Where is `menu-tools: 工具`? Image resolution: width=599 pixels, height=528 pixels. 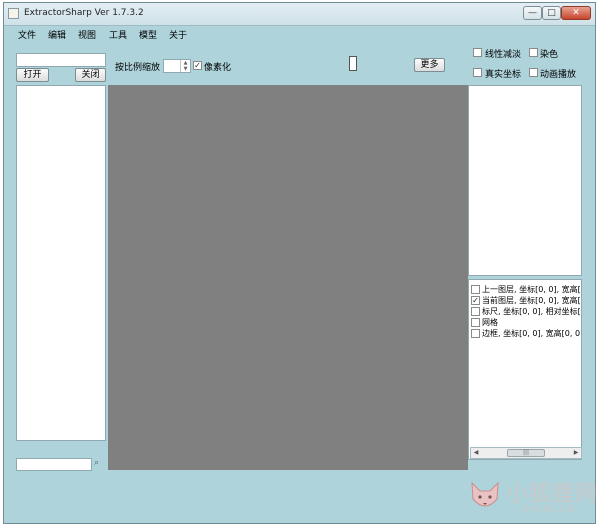
menu-tools: 工具 is located at coordinates (118, 34).